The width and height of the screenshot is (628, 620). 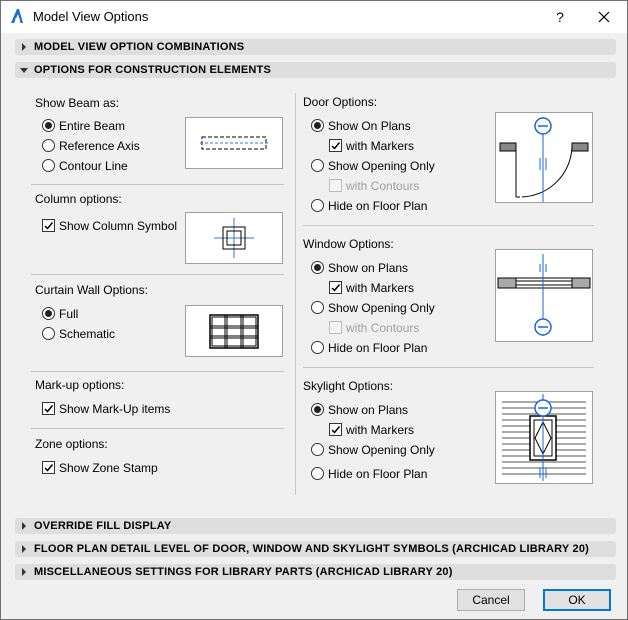 I want to click on curtain-wall-full-label: Full, so click(x=69, y=314).